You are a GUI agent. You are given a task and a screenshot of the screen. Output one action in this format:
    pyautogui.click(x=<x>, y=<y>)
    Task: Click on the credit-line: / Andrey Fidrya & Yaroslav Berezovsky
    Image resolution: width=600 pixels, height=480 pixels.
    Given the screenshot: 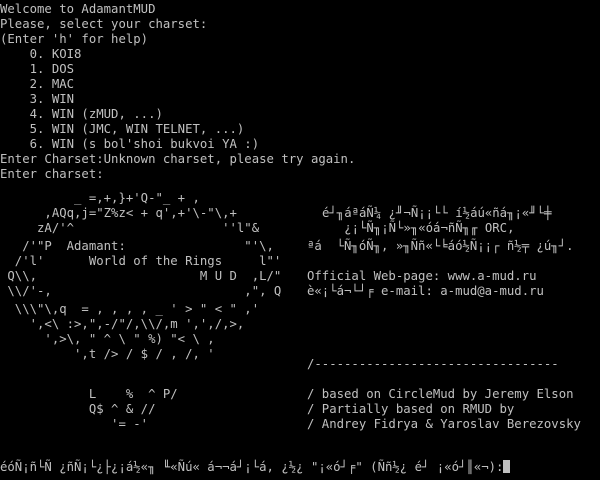 What is the action you would take?
    pyautogui.click(x=444, y=424)
    